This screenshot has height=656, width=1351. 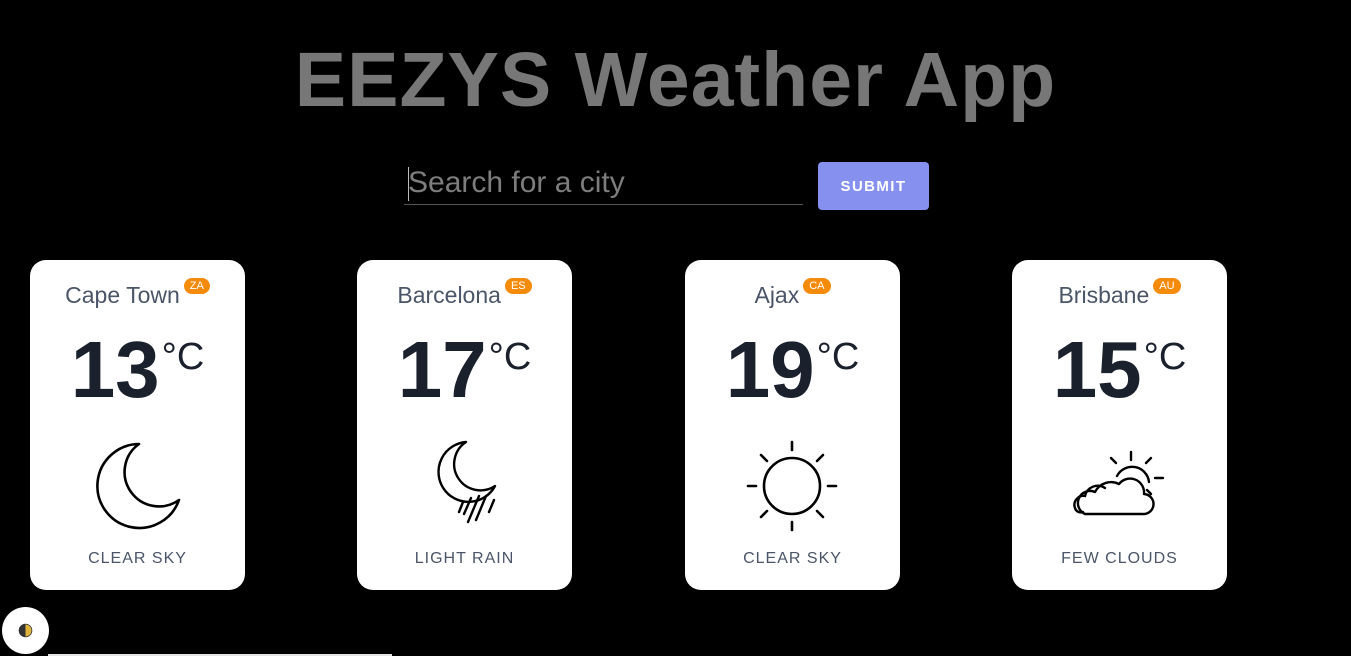 What do you see at coordinates (464, 425) in the screenshot?
I see `weather-card-barcelona: Barcelona ES 17°C LIGHT RAIN` at bounding box center [464, 425].